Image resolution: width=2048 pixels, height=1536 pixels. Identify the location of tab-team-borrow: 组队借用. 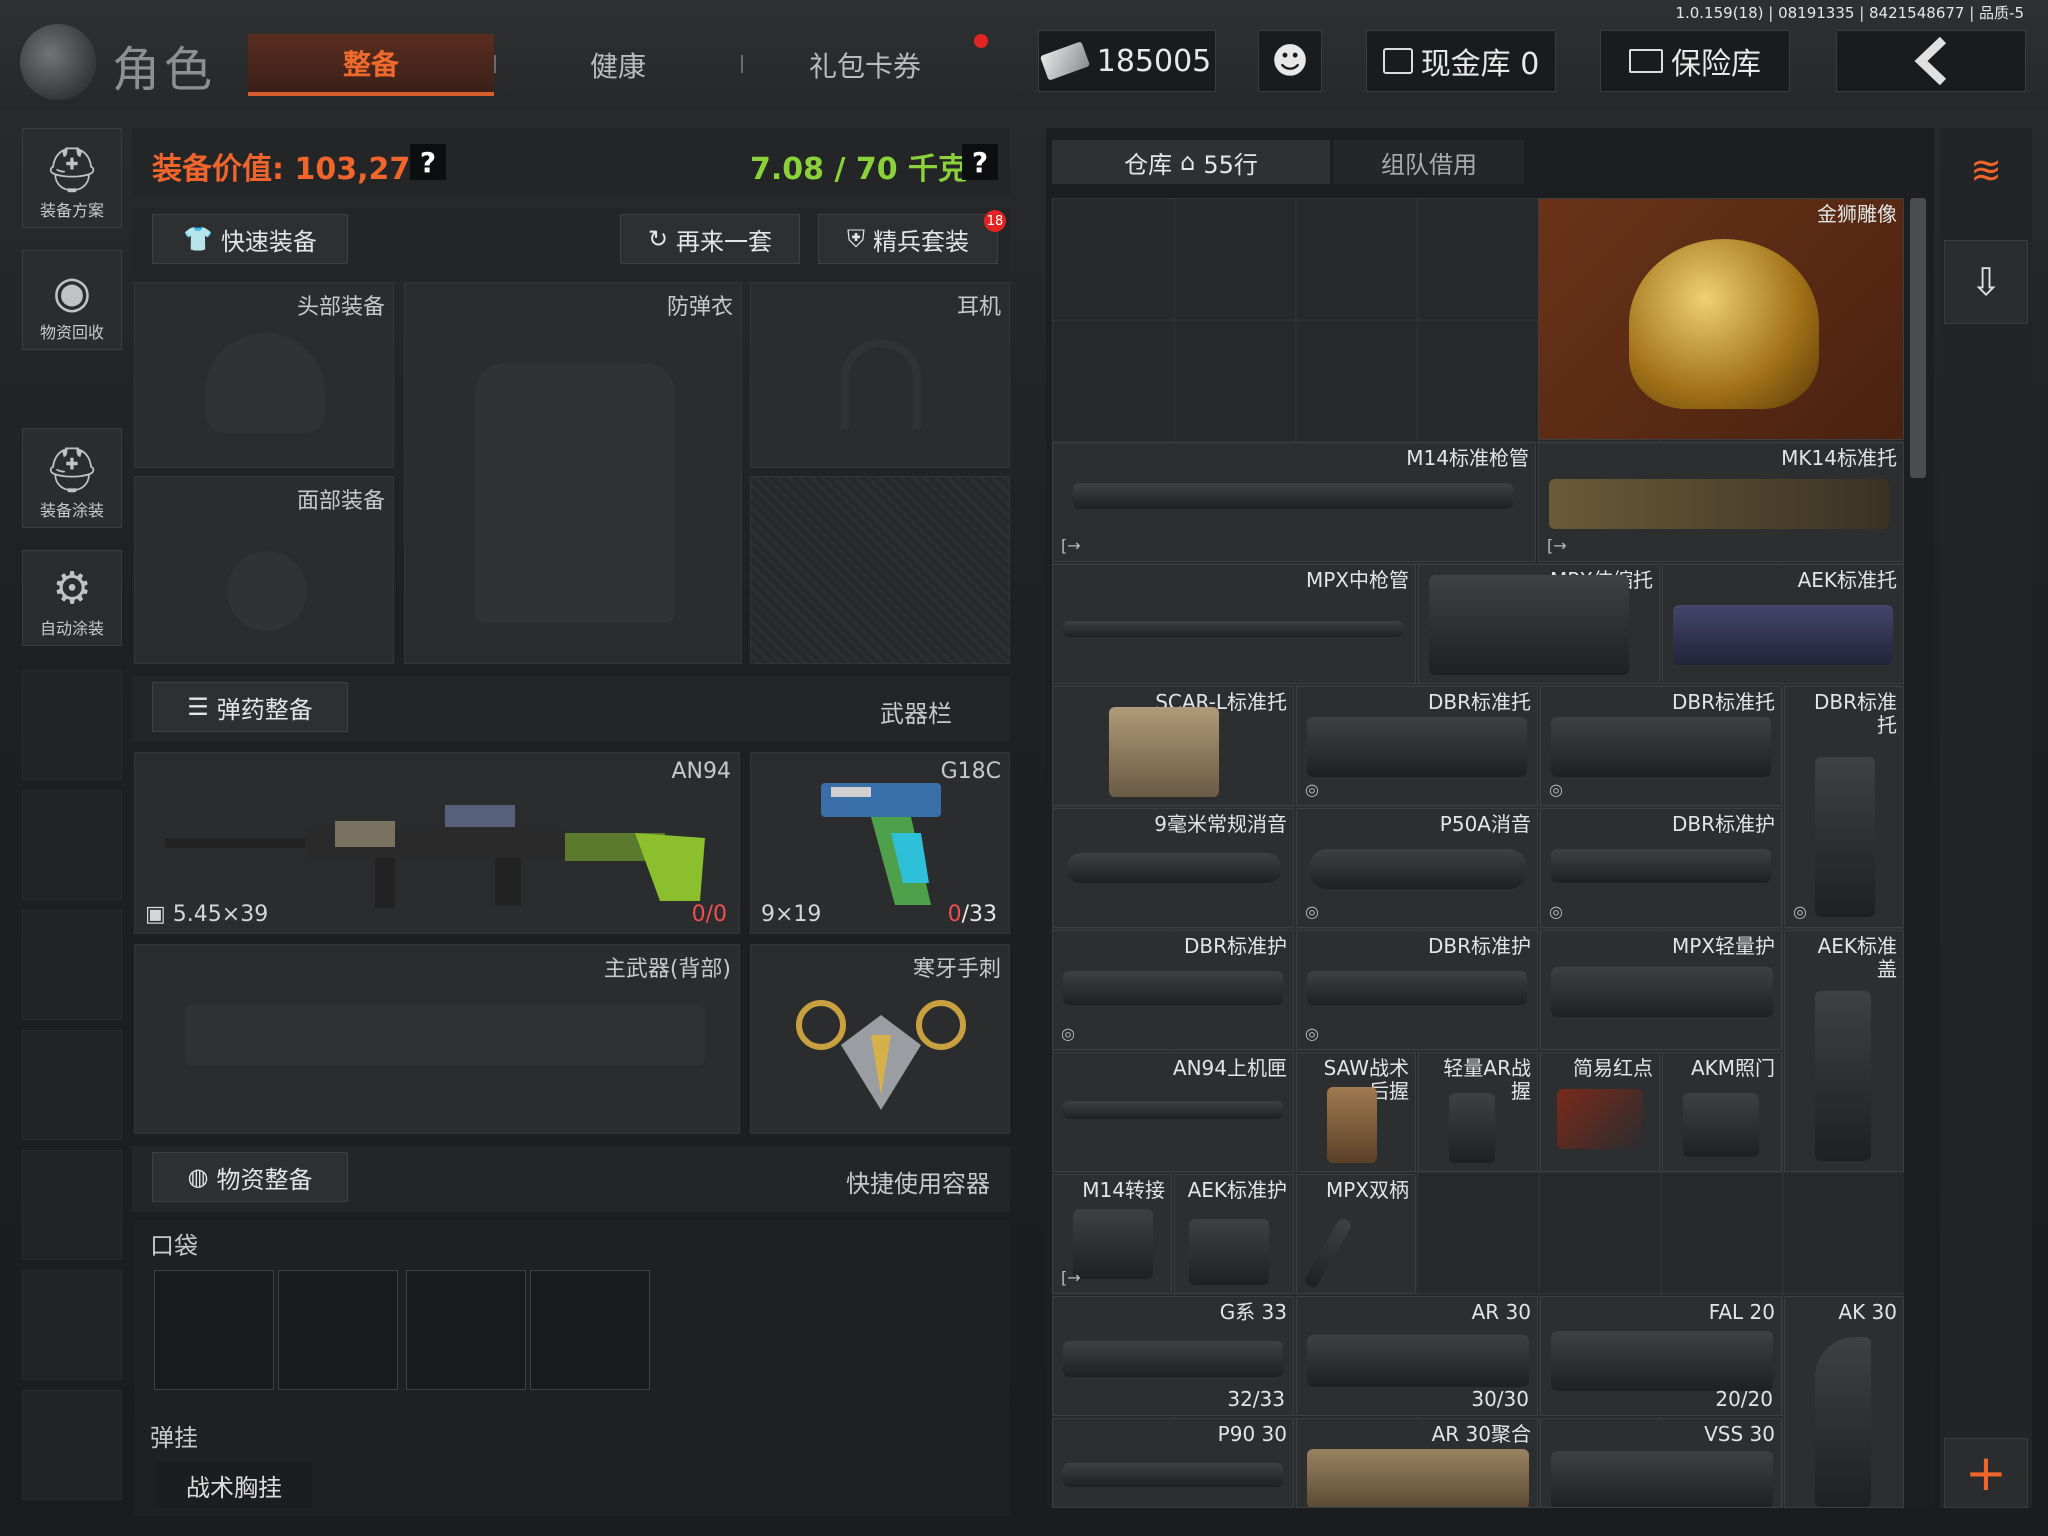
(1429, 162).